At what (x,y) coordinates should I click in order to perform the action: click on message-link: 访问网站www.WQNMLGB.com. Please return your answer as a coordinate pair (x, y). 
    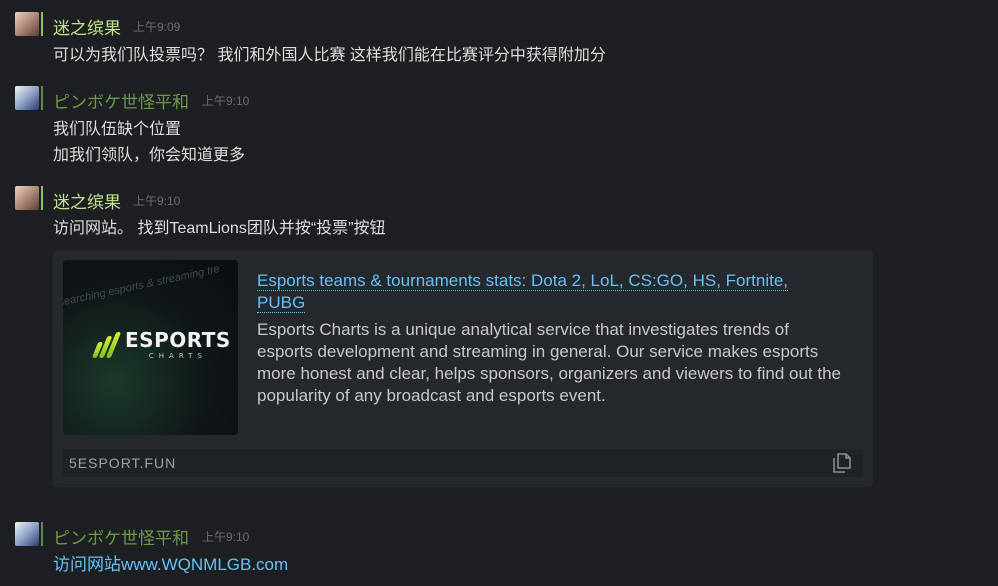
    Looking at the image, I should click on (170, 564).